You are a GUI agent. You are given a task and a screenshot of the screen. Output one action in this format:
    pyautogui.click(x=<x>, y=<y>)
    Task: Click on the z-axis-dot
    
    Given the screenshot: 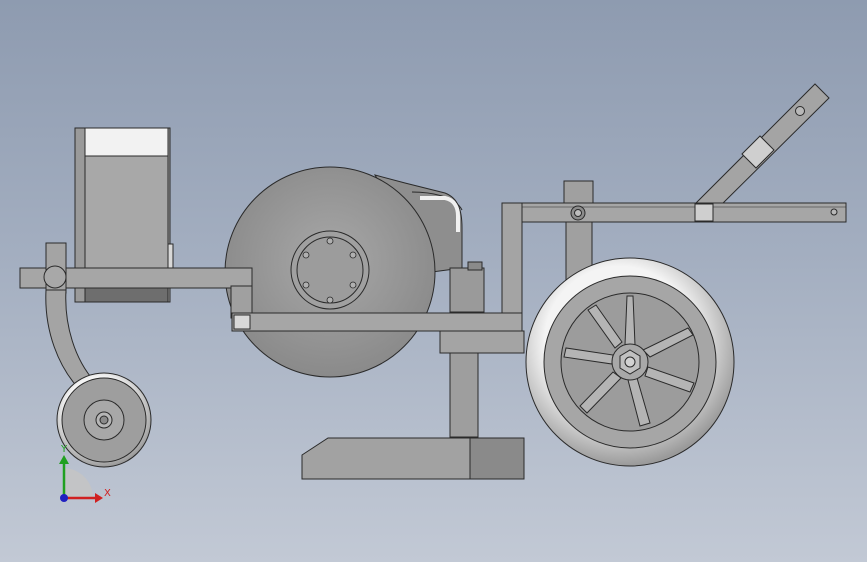 What is the action you would take?
    pyautogui.click(x=64, y=498)
    